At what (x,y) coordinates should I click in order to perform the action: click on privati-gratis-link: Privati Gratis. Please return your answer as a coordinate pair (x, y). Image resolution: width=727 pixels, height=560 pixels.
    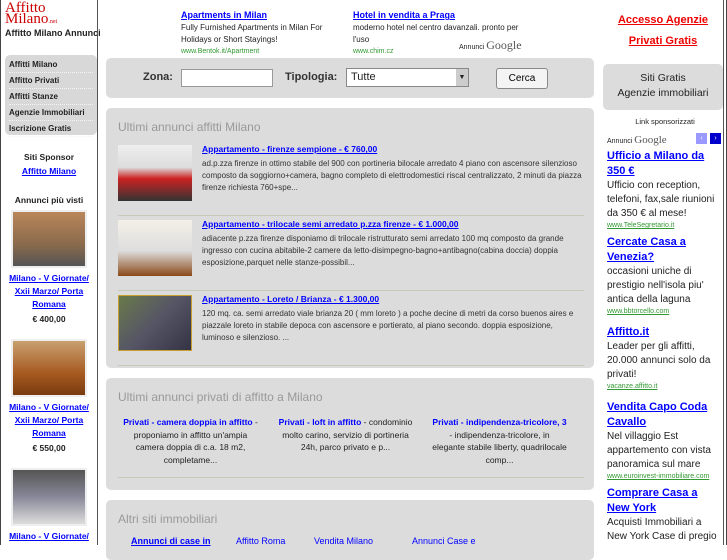
    Looking at the image, I should click on (663, 41).